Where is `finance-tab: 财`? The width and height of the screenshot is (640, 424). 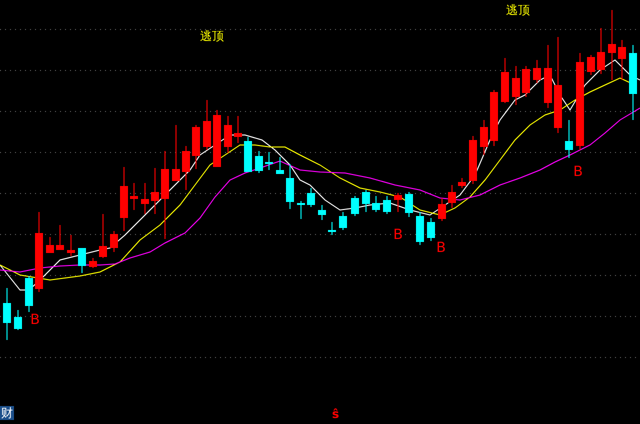
finance-tab: 财 is located at coordinates (7, 413).